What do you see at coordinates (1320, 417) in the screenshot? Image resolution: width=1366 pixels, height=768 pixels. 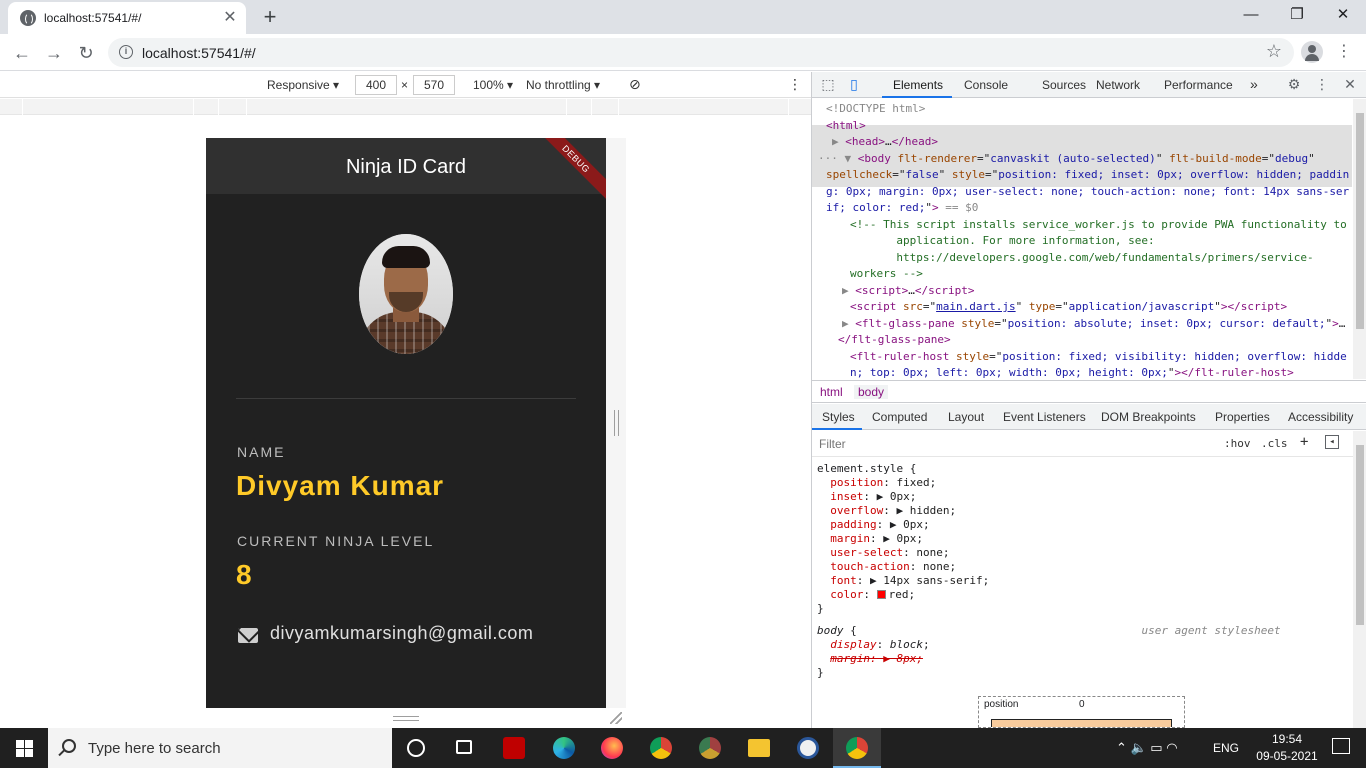 I see `tab-accessibility: Accessibility` at bounding box center [1320, 417].